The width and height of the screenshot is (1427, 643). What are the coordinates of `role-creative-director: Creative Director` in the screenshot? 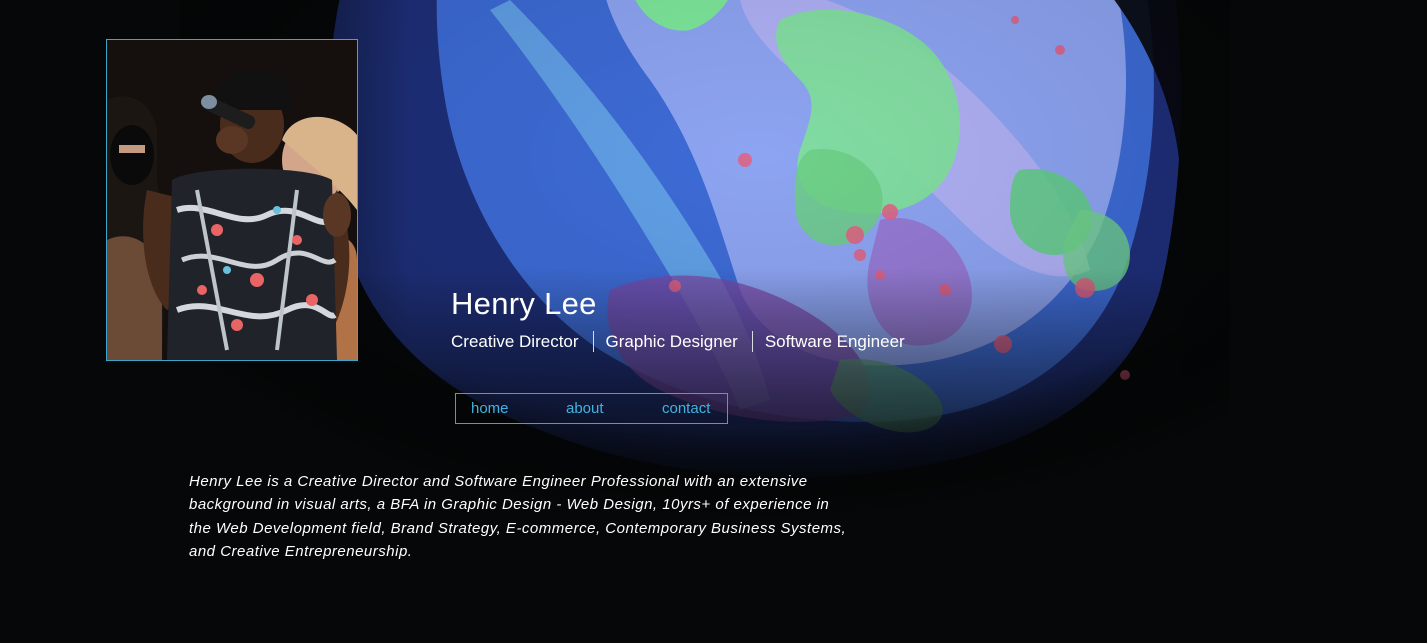 It's located at (515, 341).